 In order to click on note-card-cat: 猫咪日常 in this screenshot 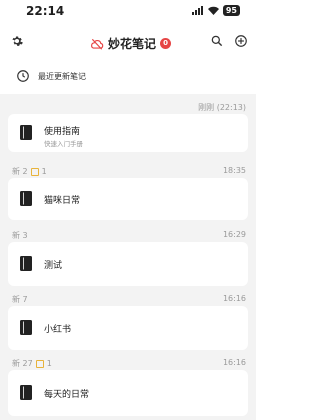, I will do `click(128, 199)`.